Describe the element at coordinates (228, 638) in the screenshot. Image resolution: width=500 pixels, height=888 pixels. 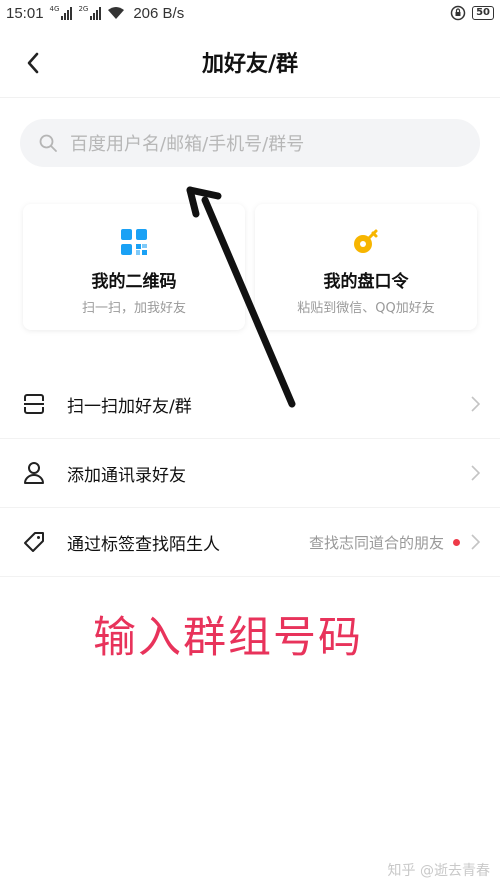
I see `annotation-text: 输入群组号码` at that location.